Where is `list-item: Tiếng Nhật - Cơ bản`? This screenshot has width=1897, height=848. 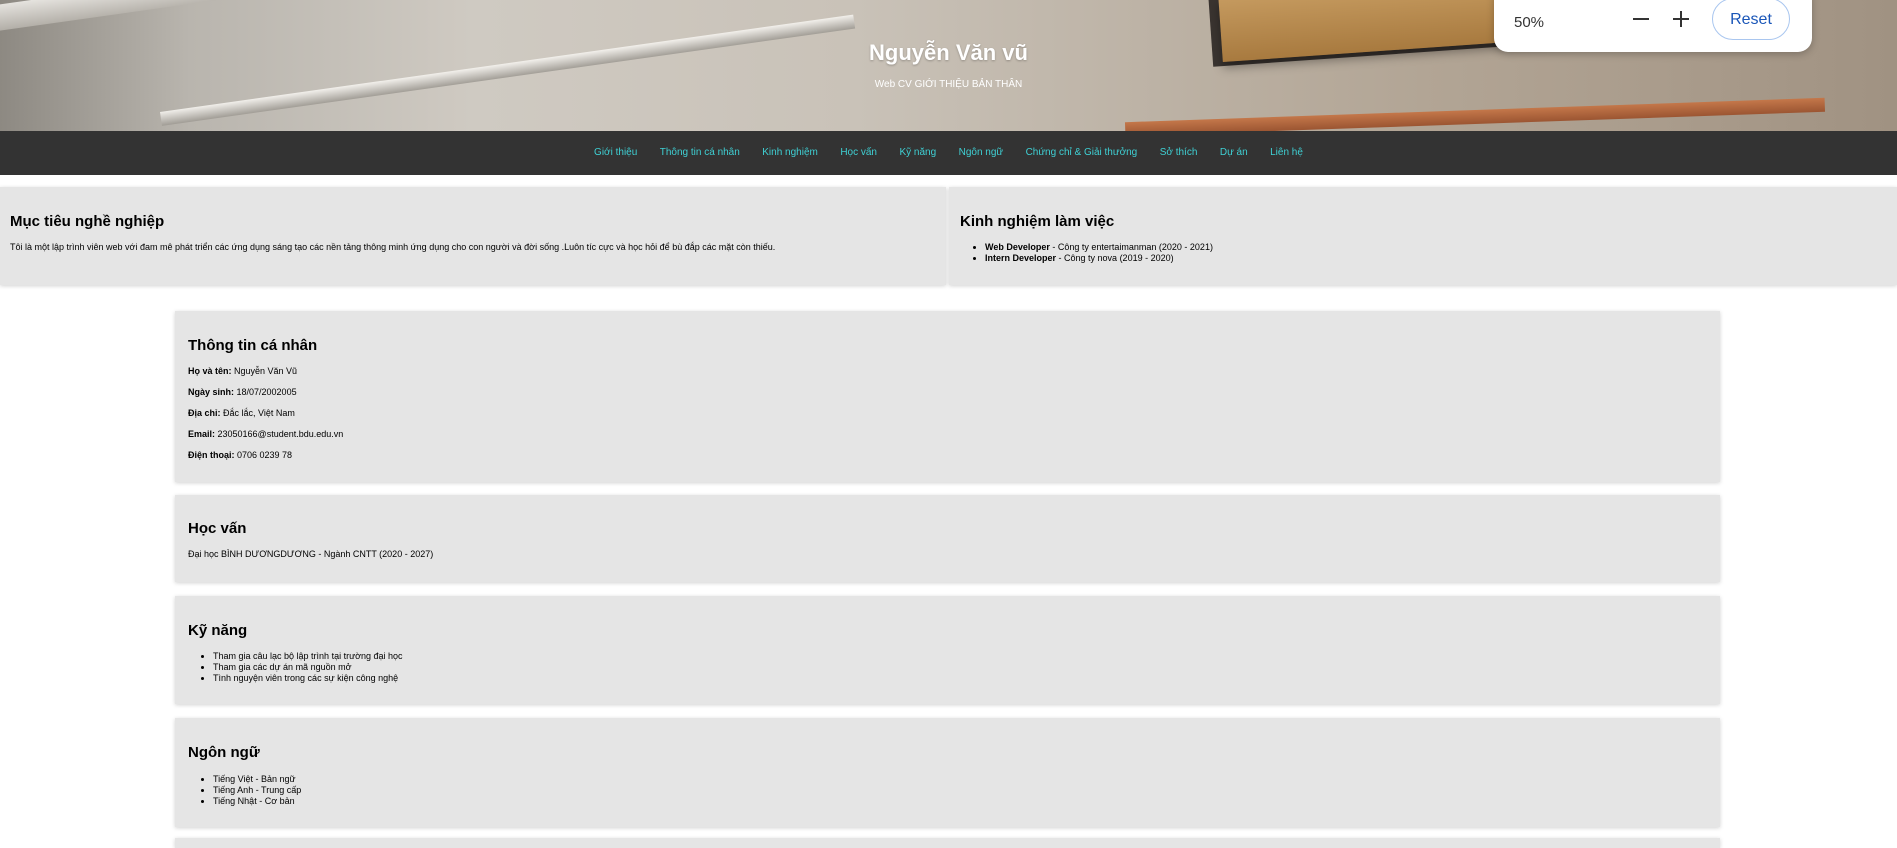
list-item: Tiếng Nhật - Cơ bản is located at coordinates (257, 801).